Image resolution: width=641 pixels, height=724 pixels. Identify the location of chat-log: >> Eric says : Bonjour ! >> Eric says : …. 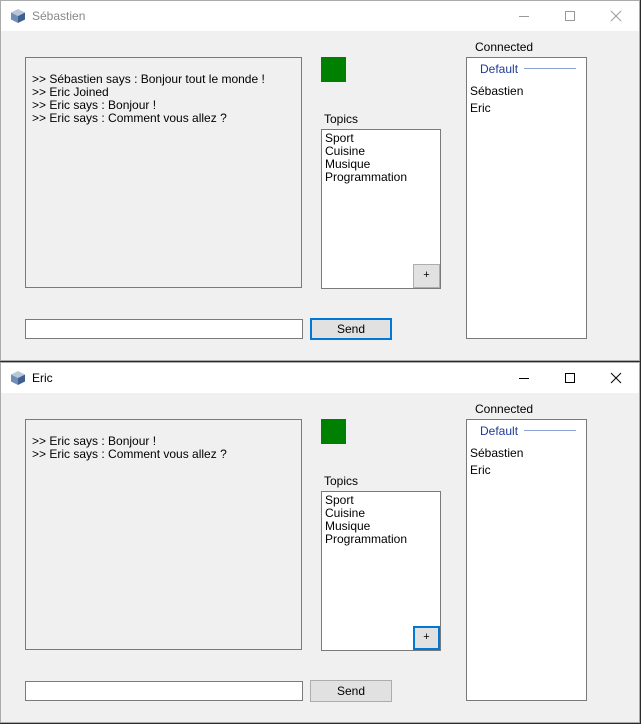
(163, 534).